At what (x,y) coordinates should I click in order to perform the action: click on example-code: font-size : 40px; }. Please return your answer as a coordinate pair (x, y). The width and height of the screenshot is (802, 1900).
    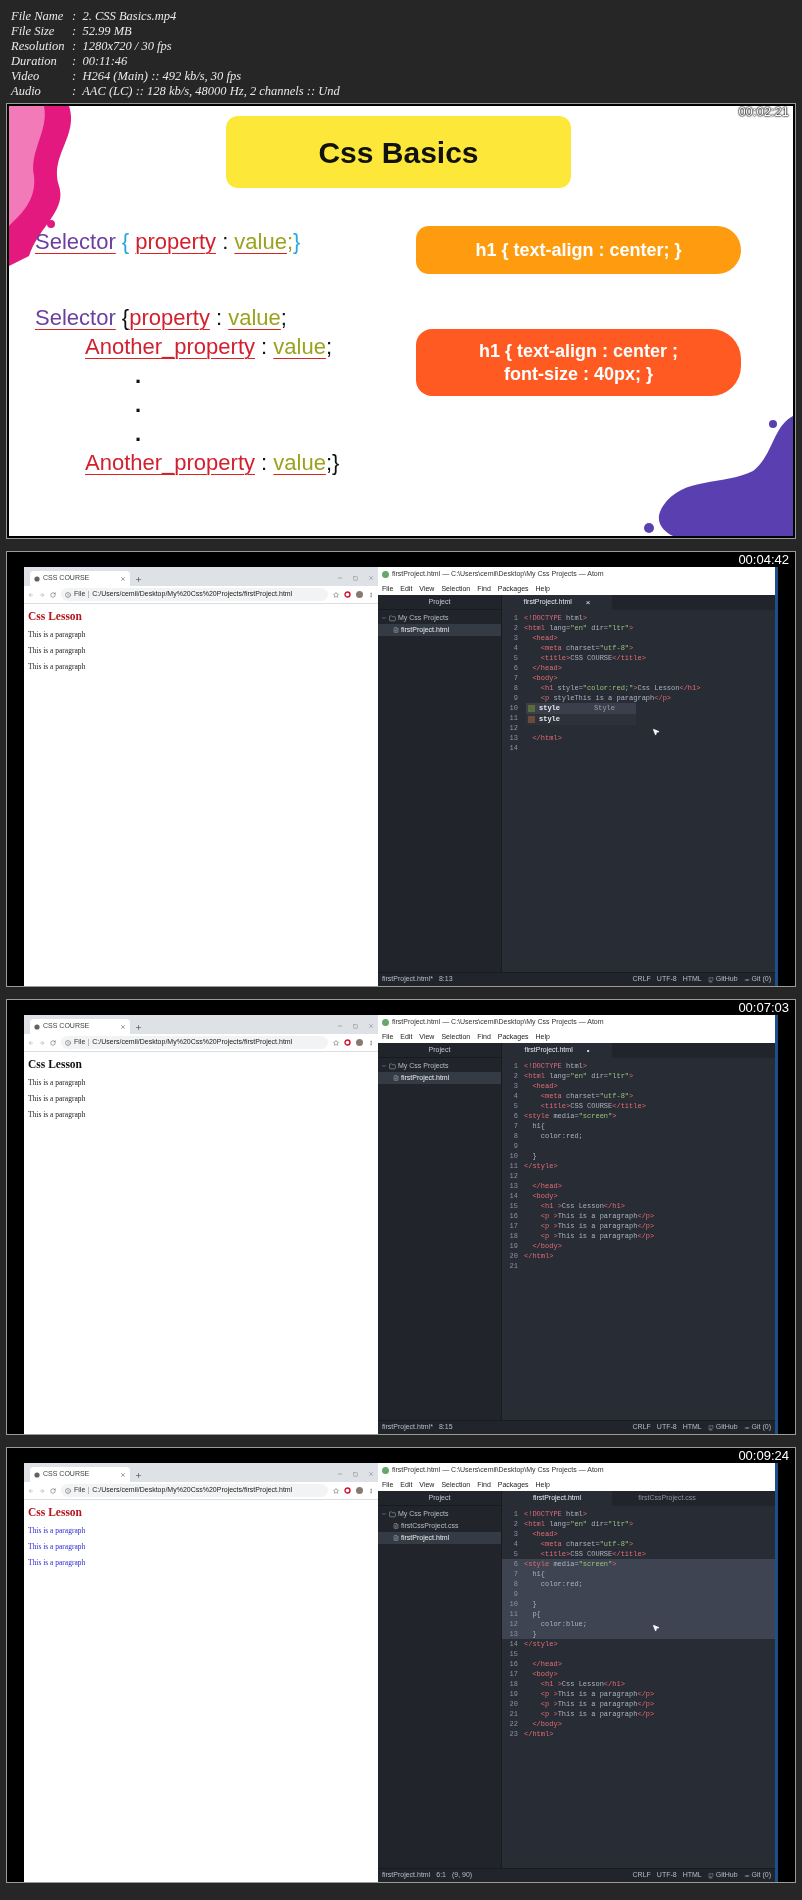
    Looking at the image, I should click on (578, 374).